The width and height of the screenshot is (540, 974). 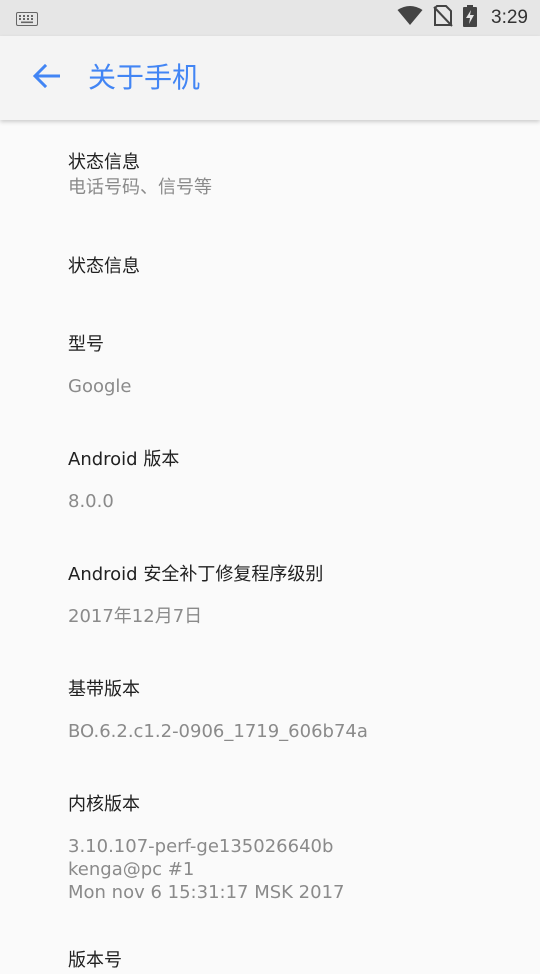 I want to click on list-item-status-info: 状态信息 电话号码、信号等, so click(x=288, y=174).